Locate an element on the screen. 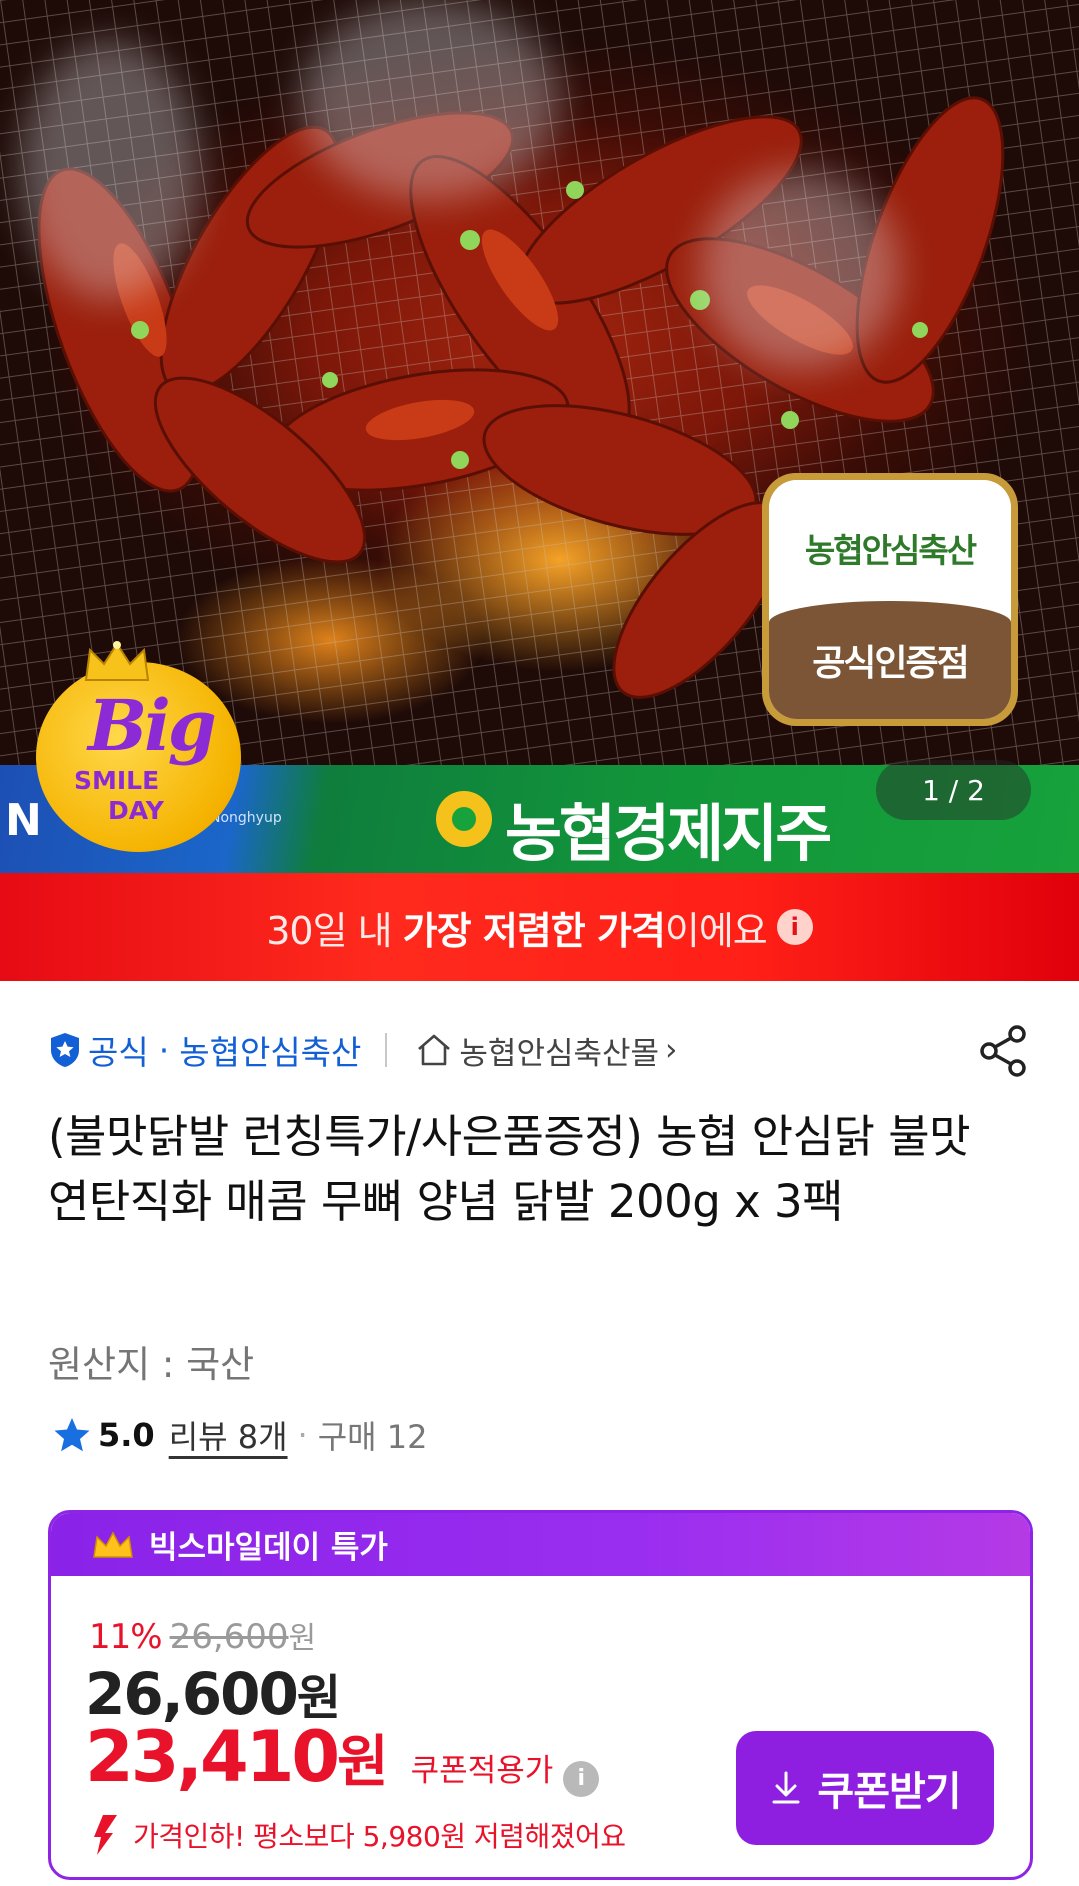 This screenshot has width=1079, height=1886. image-pager: 1 / 2 is located at coordinates (953, 790).